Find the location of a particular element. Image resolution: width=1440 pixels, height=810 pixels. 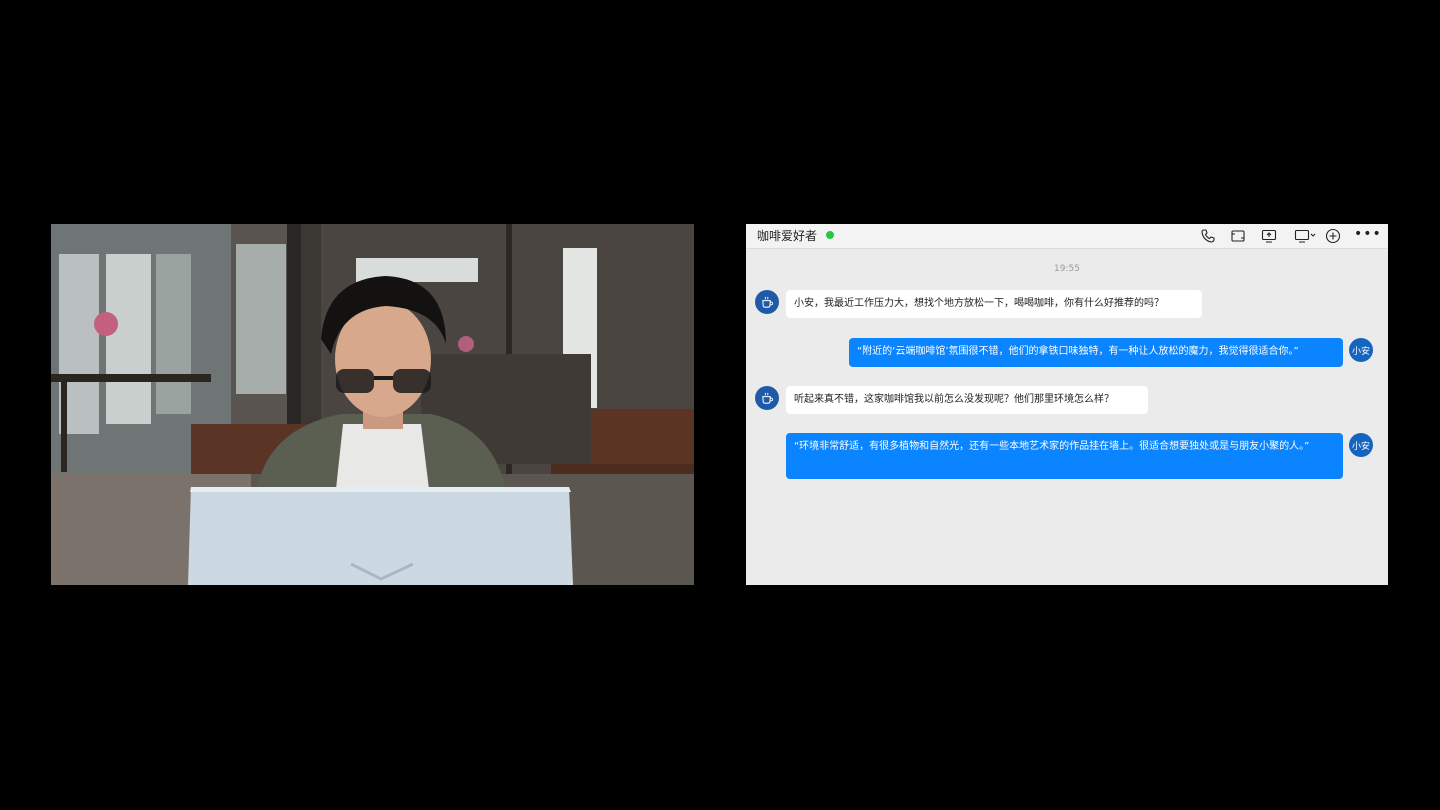

add-icon is located at coordinates (1333, 236).